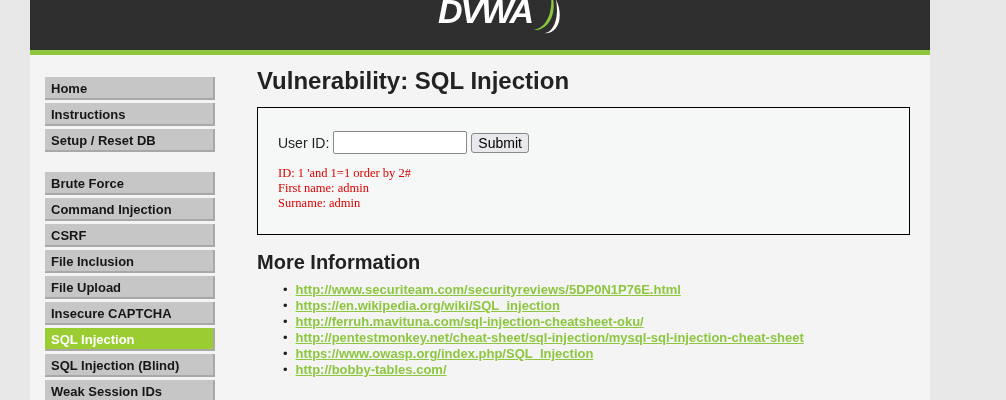 This screenshot has width=1006, height=400. Describe the element at coordinates (130, 114) in the screenshot. I see `menu-item: Instructions` at that location.